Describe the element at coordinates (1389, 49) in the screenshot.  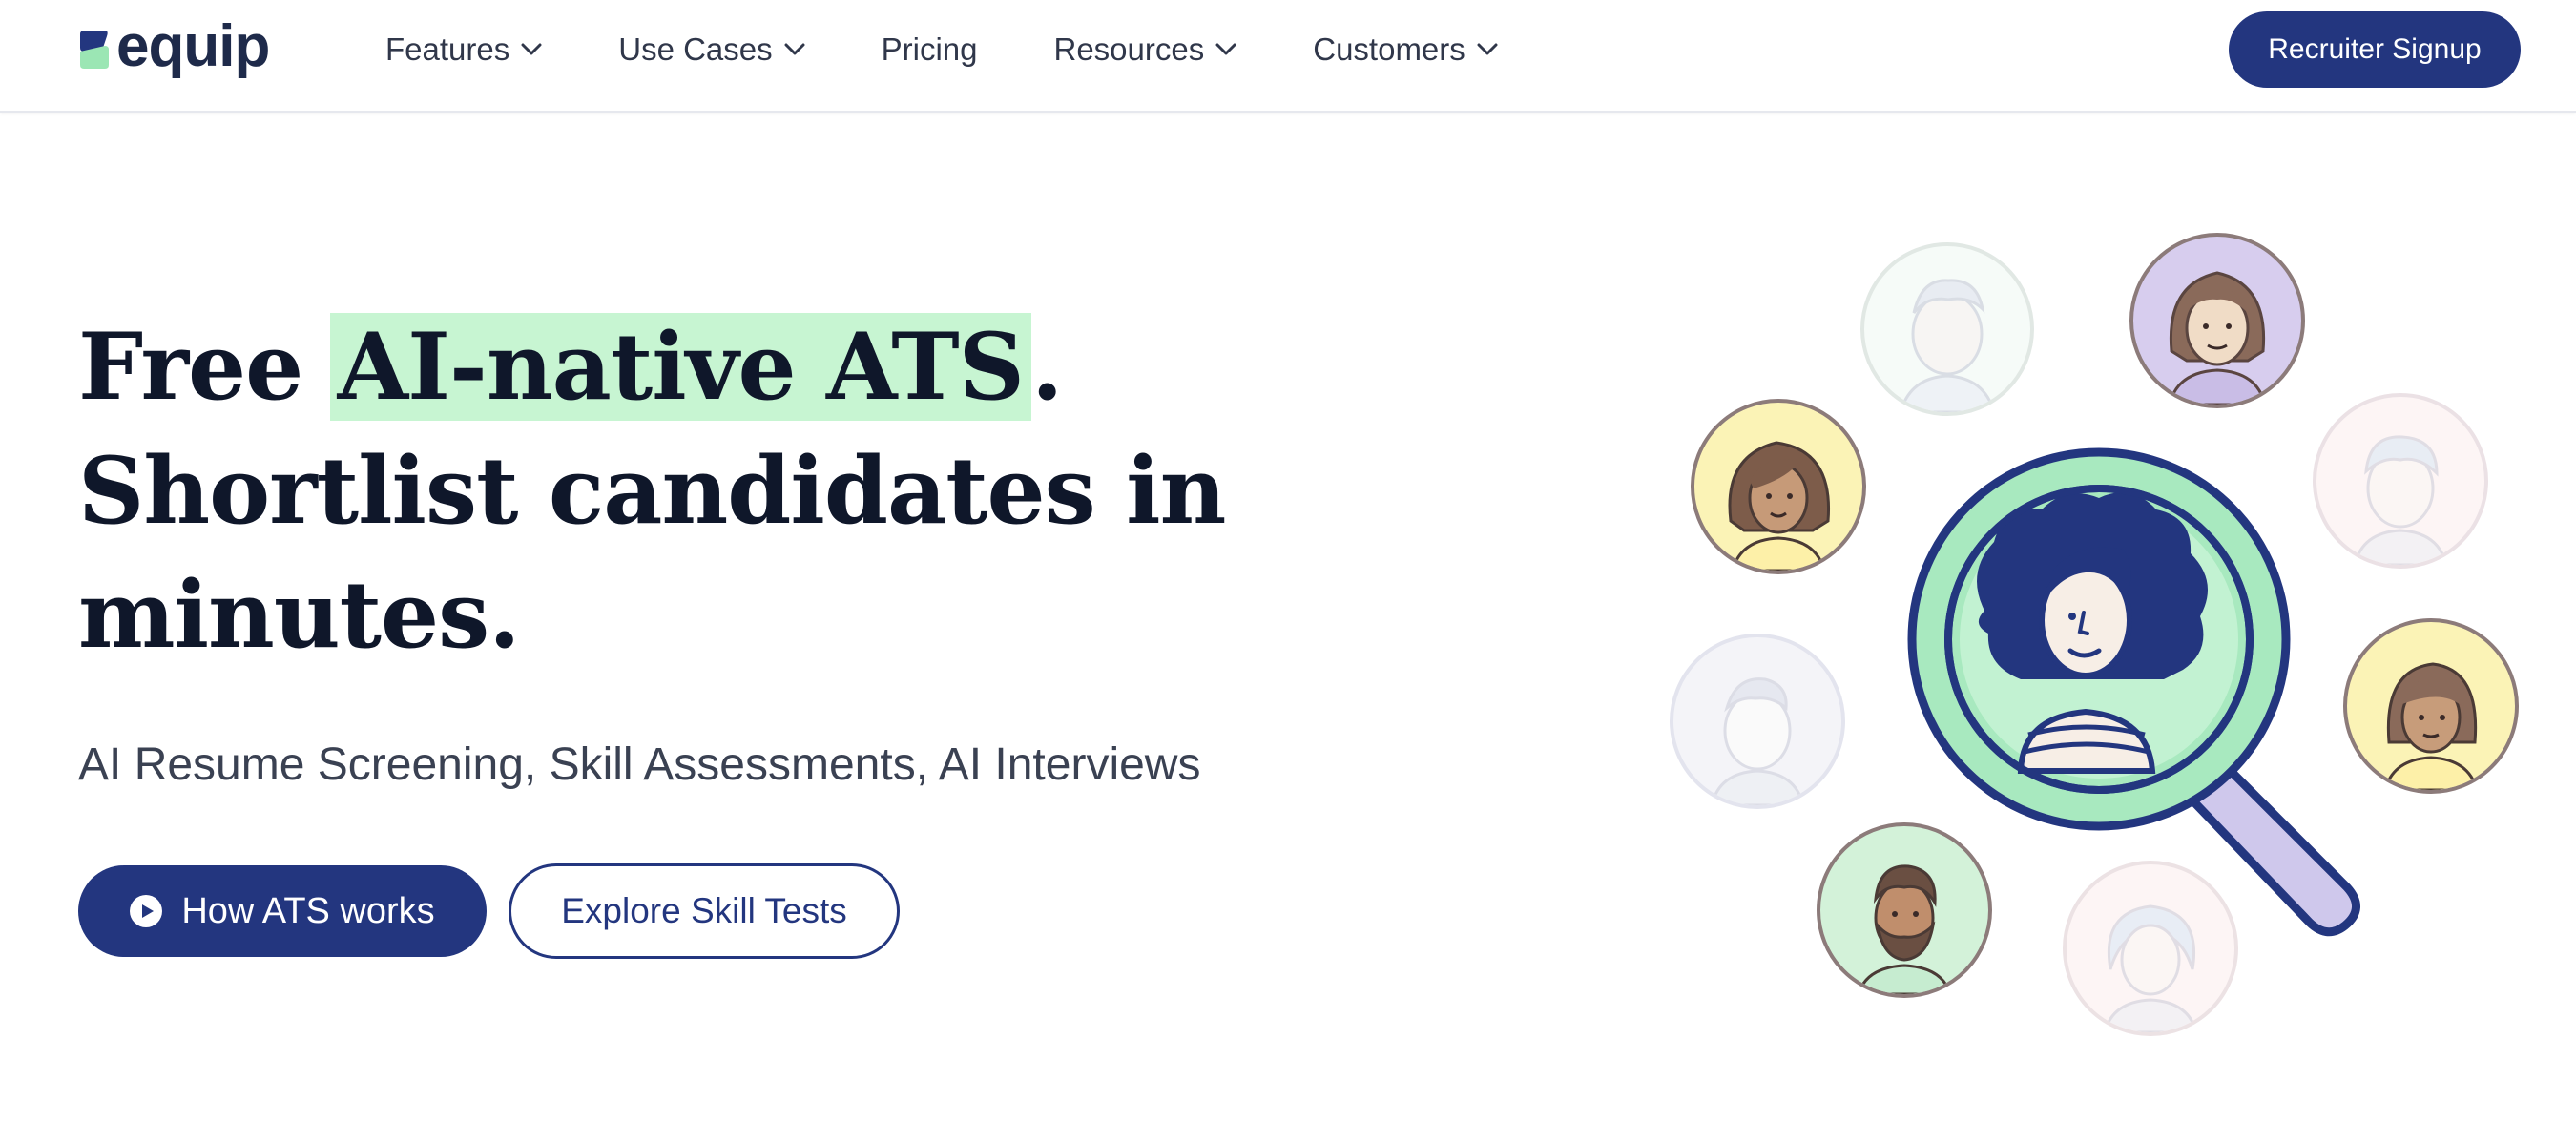
I see `nav-customers-label: Customers` at that location.